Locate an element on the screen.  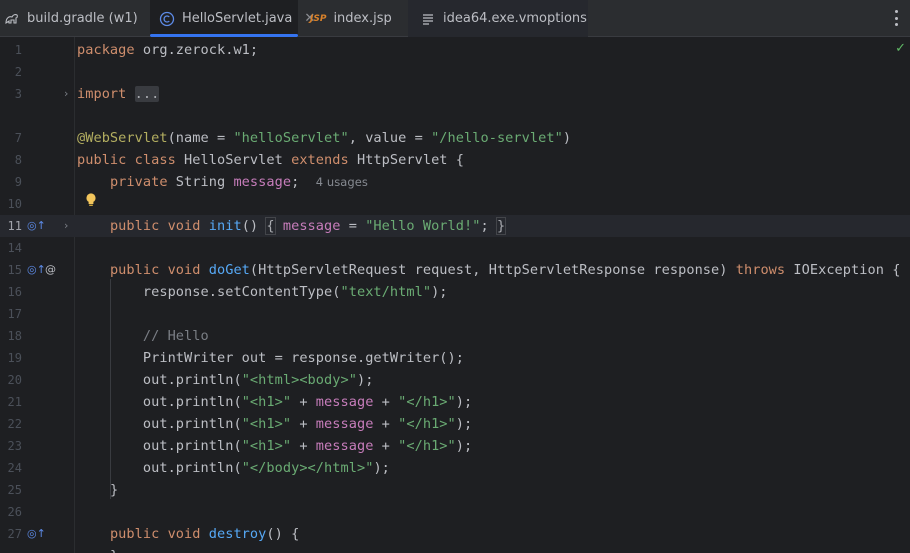
line-number: 11 is located at coordinates (14, 226).